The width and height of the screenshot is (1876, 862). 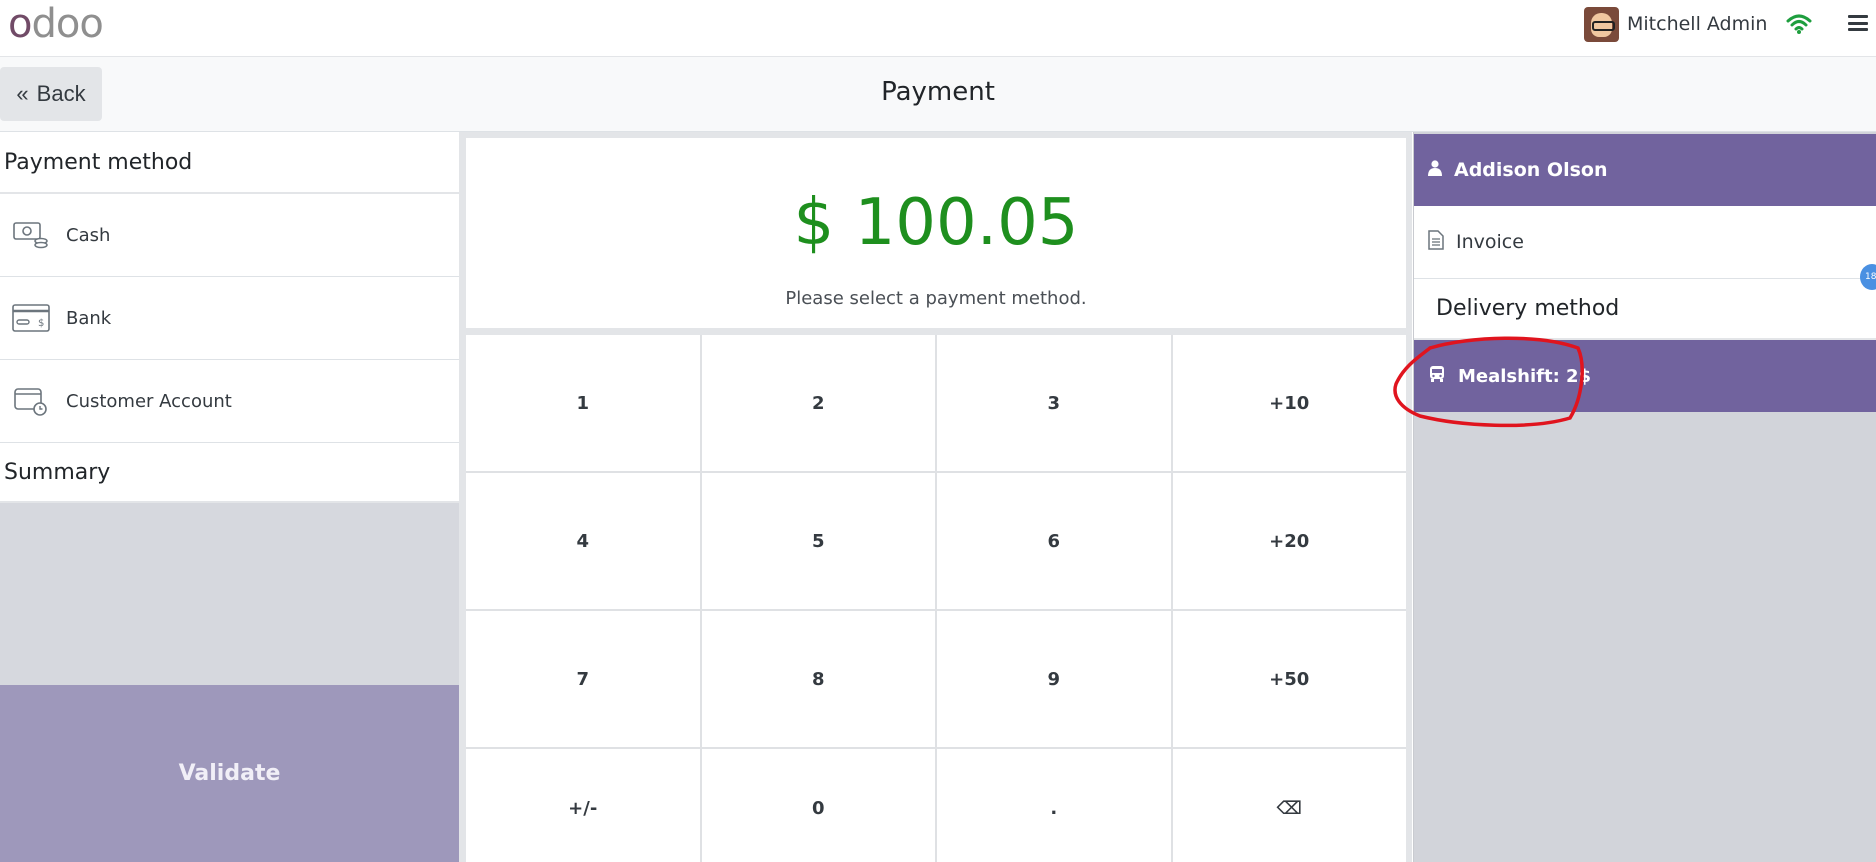 What do you see at coordinates (1858, 23) in the screenshot?
I see `hamburger-menu-icon` at bounding box center [1858, 23].